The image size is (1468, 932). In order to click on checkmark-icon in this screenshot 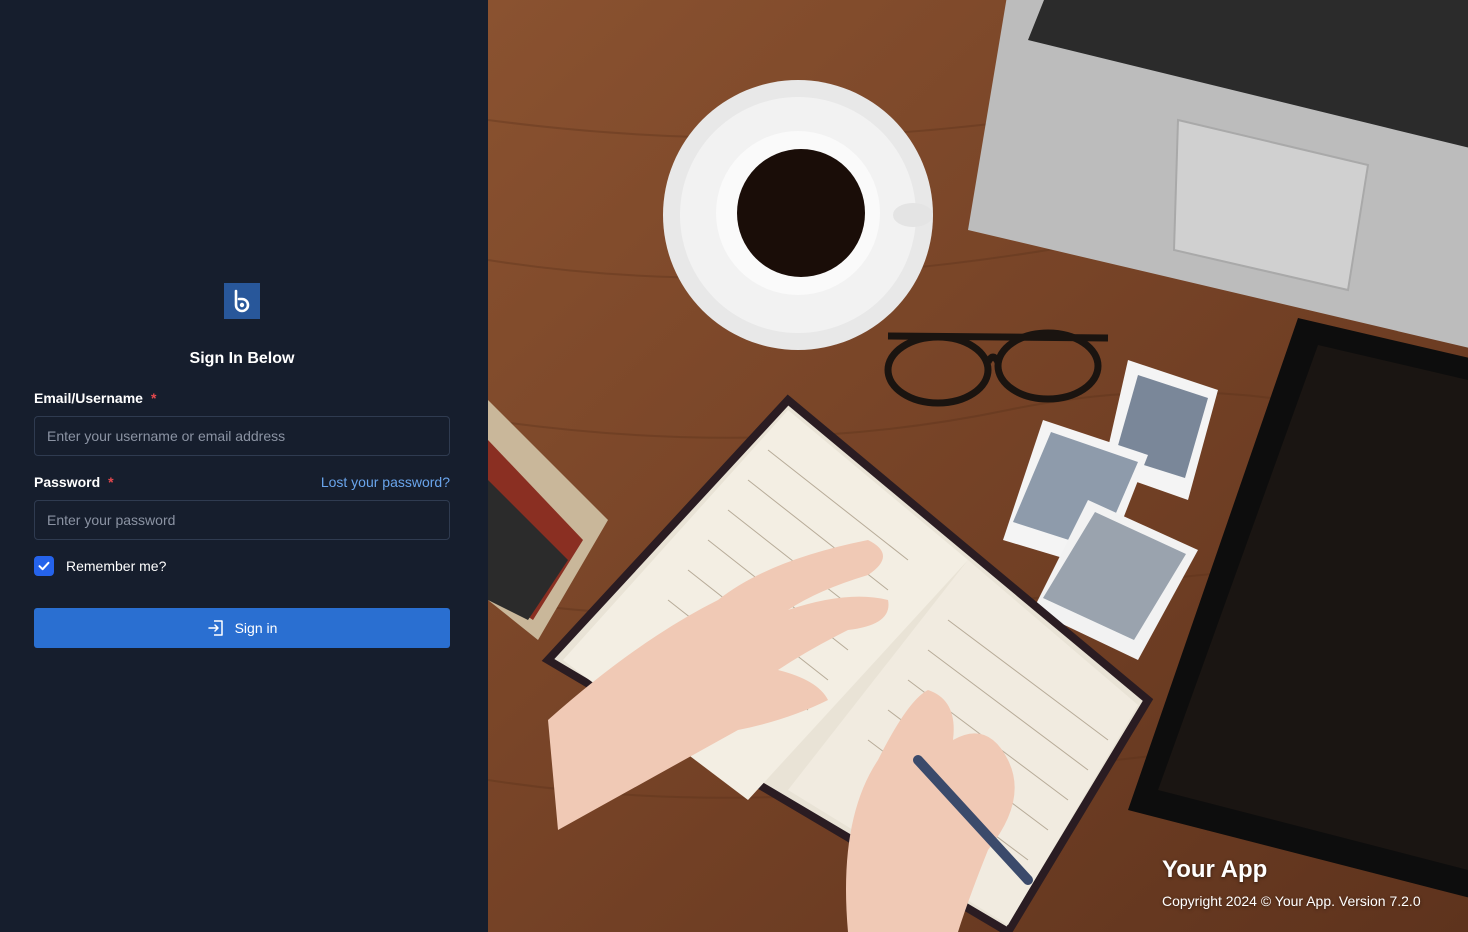, I will do `click(44, 566)`.